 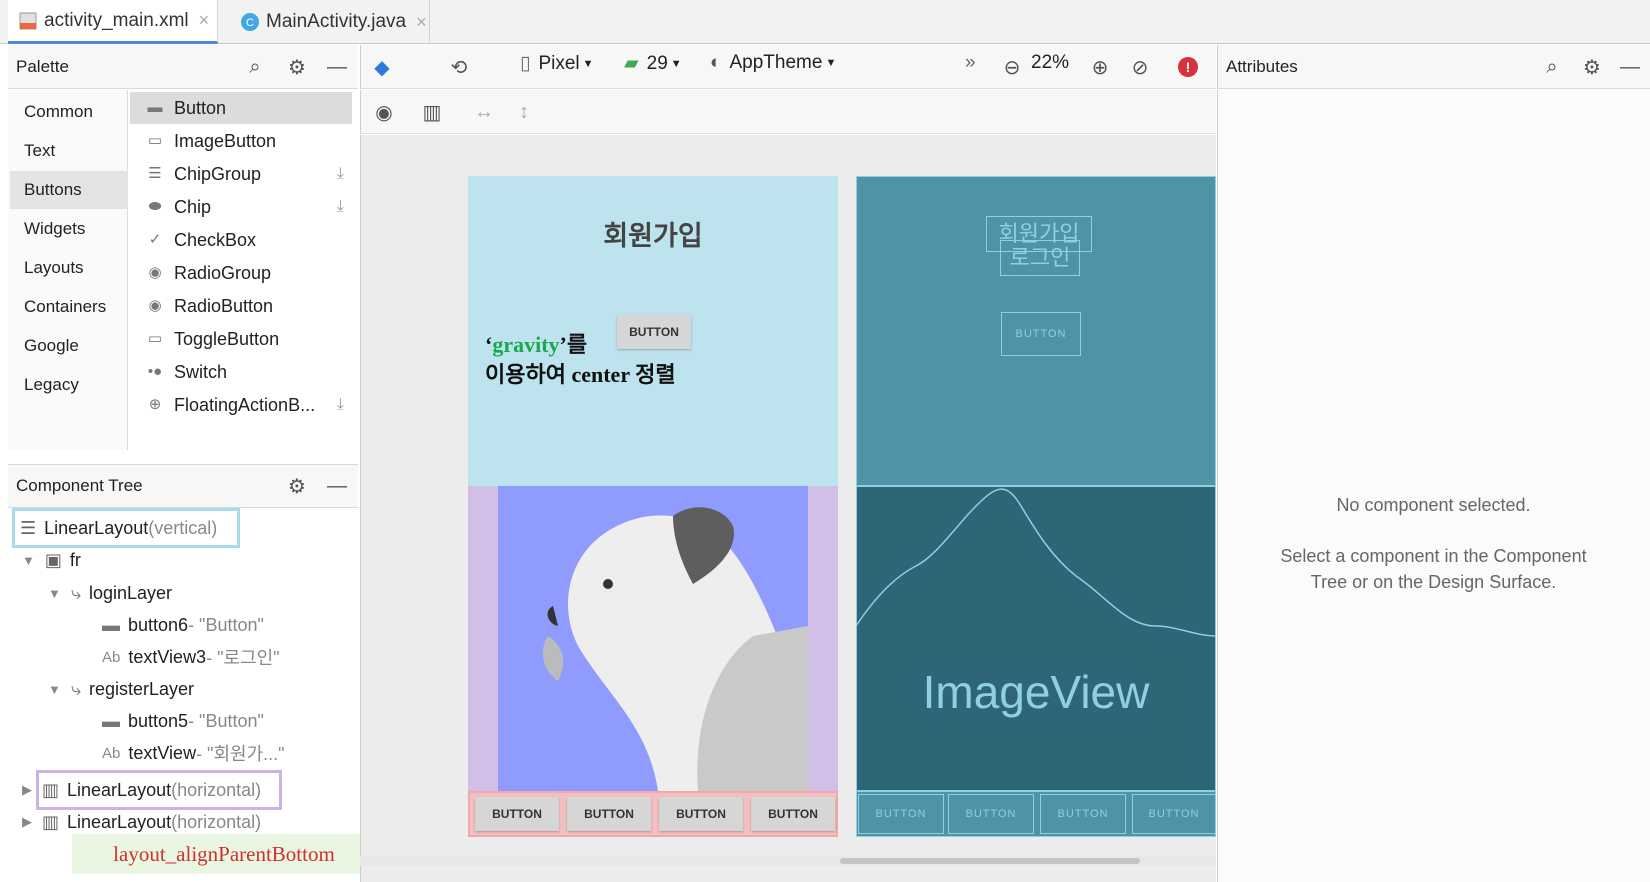 I want to click on blueprint-button: BUTTON, so click(x=1041, y=334).